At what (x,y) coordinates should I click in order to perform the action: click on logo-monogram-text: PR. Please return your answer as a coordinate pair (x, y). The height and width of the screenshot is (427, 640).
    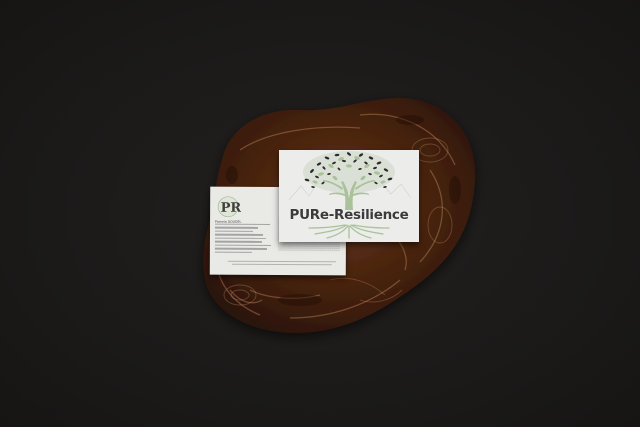
    Looking at the image, I should click on (231, 208).